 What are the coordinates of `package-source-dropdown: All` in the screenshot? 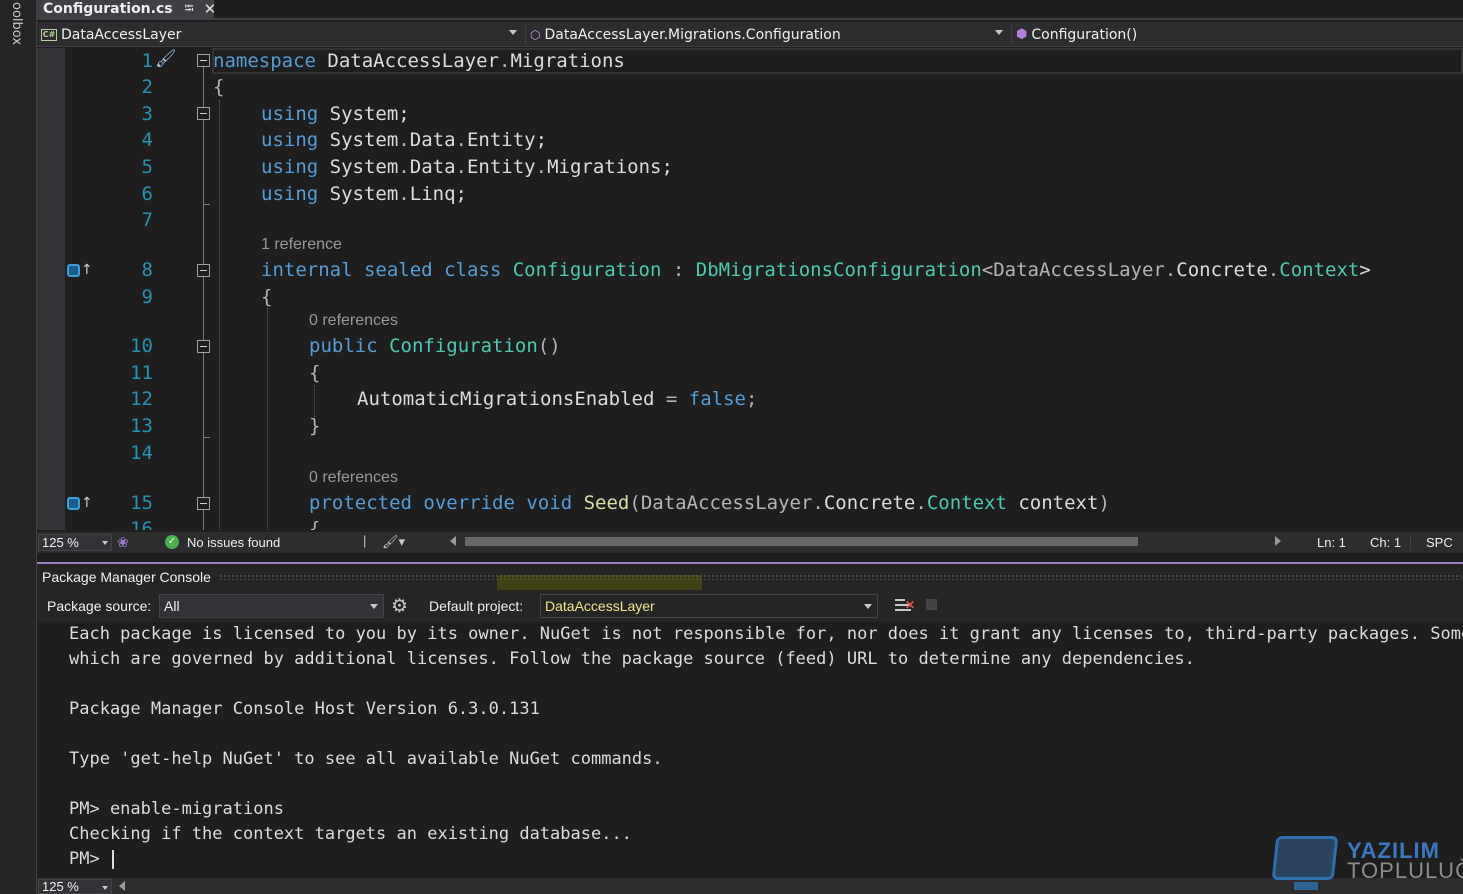 It's located at (271, 606).